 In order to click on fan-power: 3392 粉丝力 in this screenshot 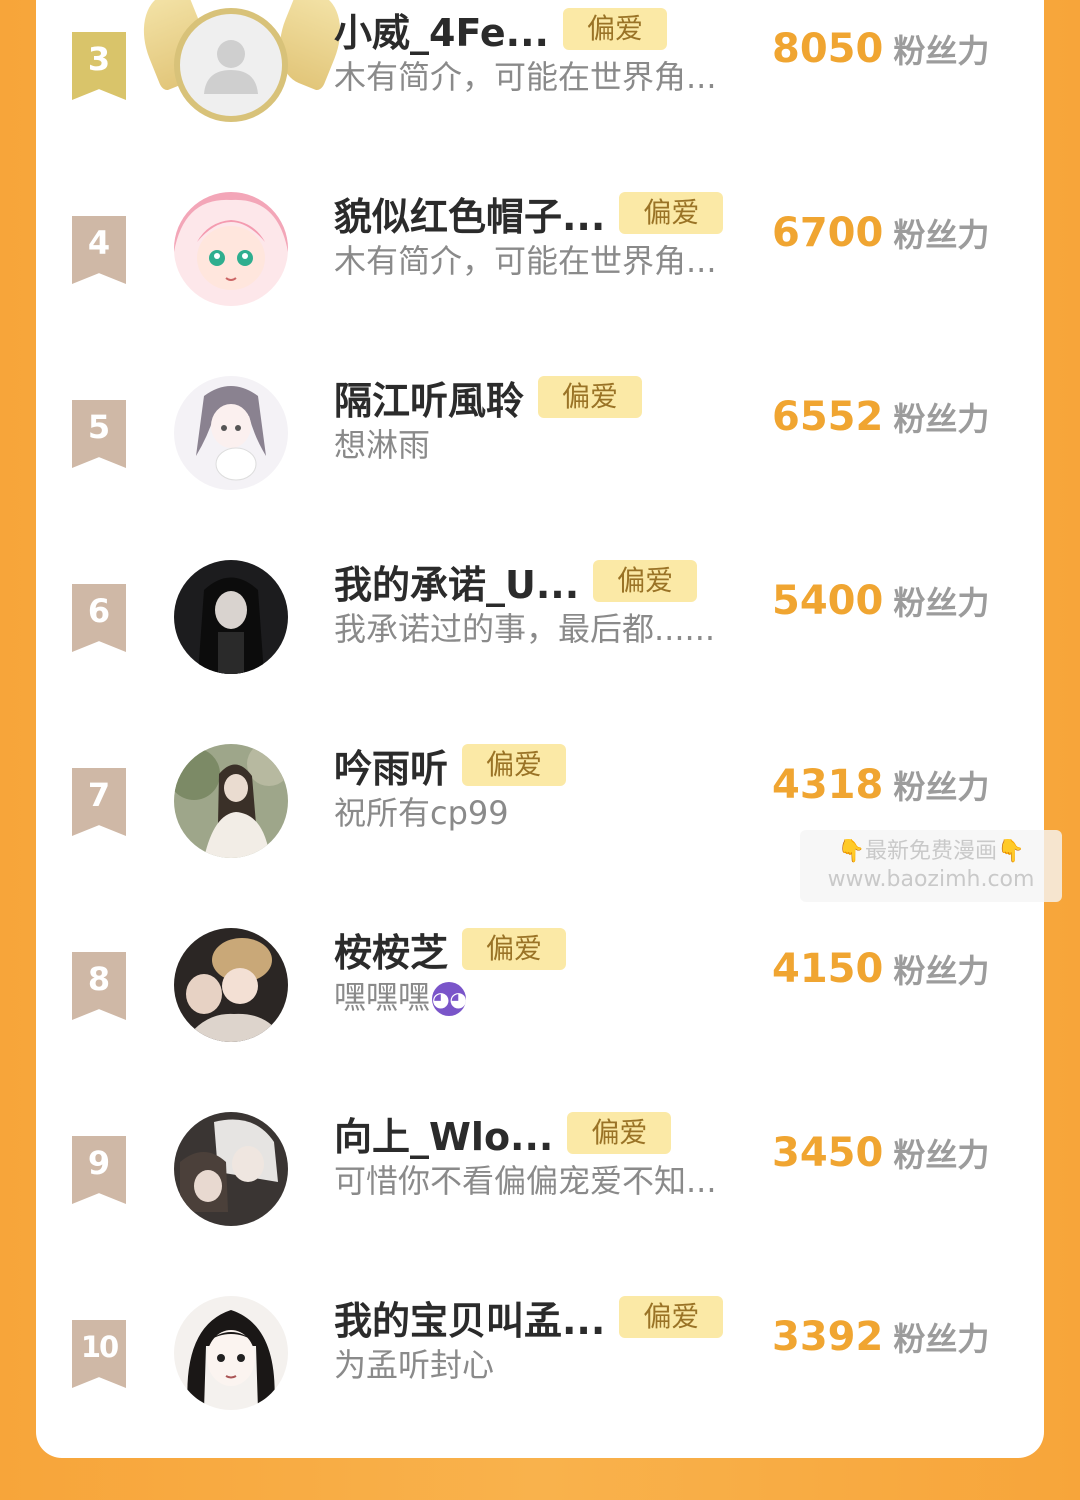, I will do `click(880, 1337)`.